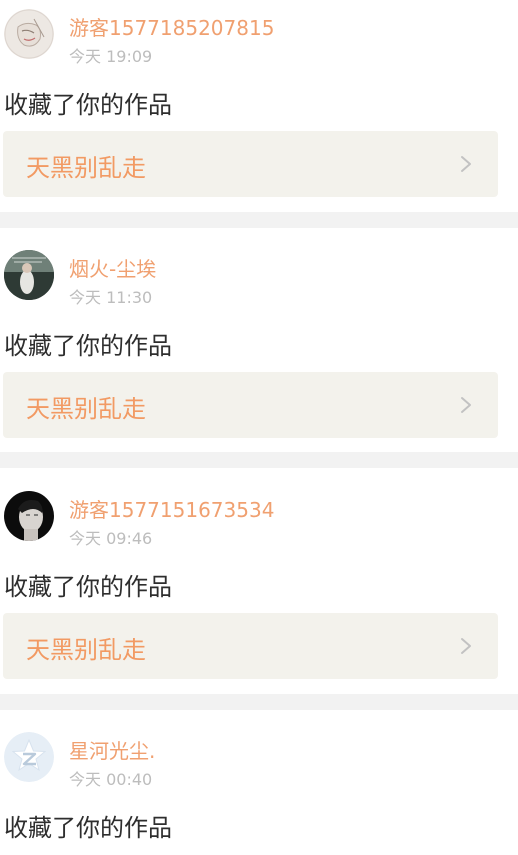 This screenshot has height=855, width=518. Describe the element at coordinates (112, 267) in the screenshot. I see `username: 烟火-尘埃` at that location.